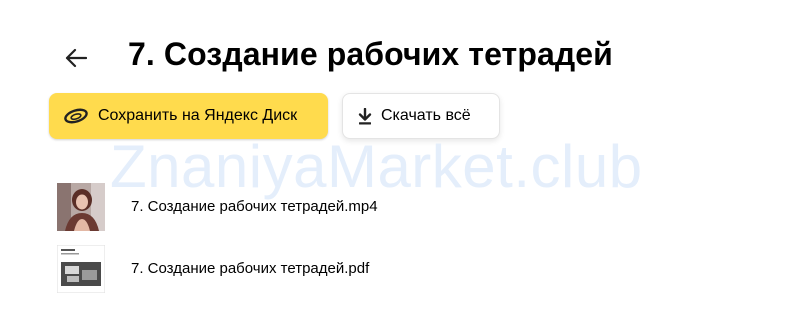  Describe the element at coordinates (81, 269) in the screenshot. I see `pdf-thumbnail` at that location.